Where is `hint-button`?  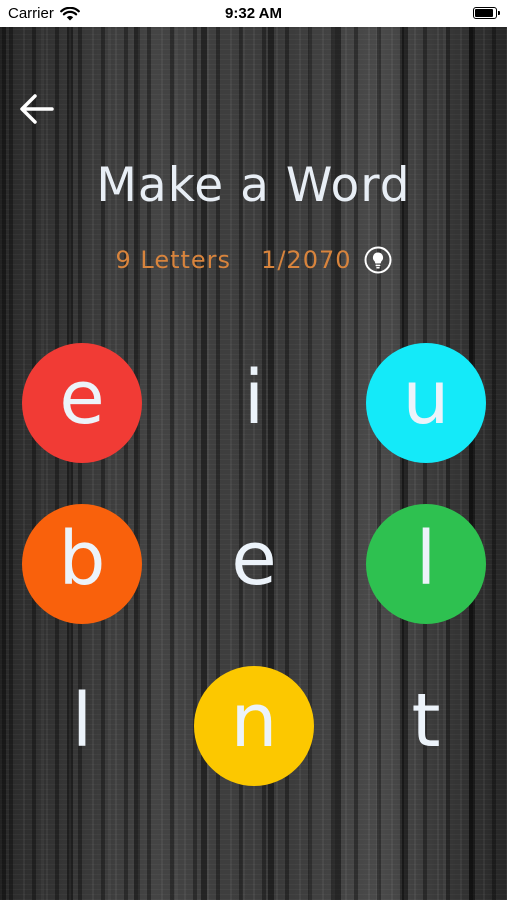
hint-button is located at coordinates (378, 260).